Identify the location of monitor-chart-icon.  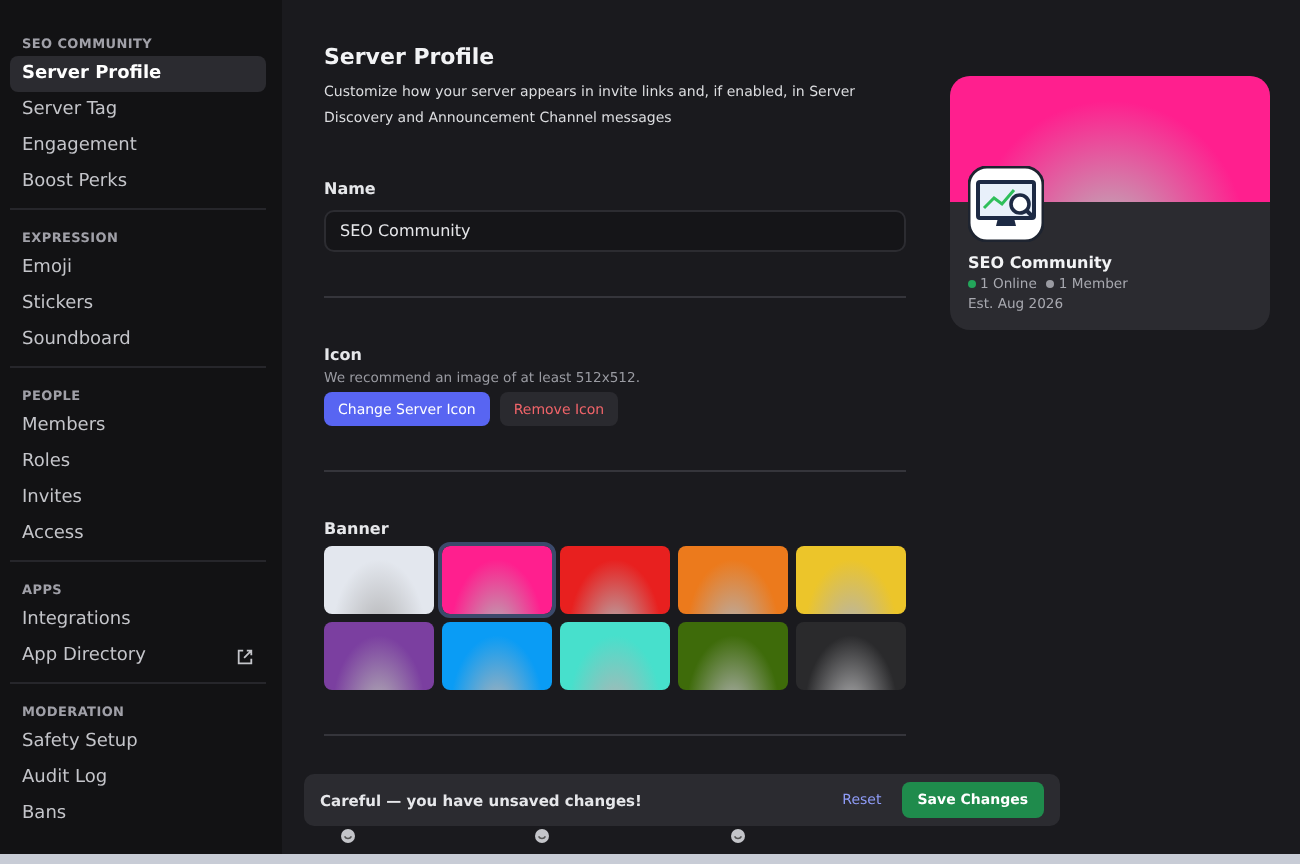
(1006, 204).